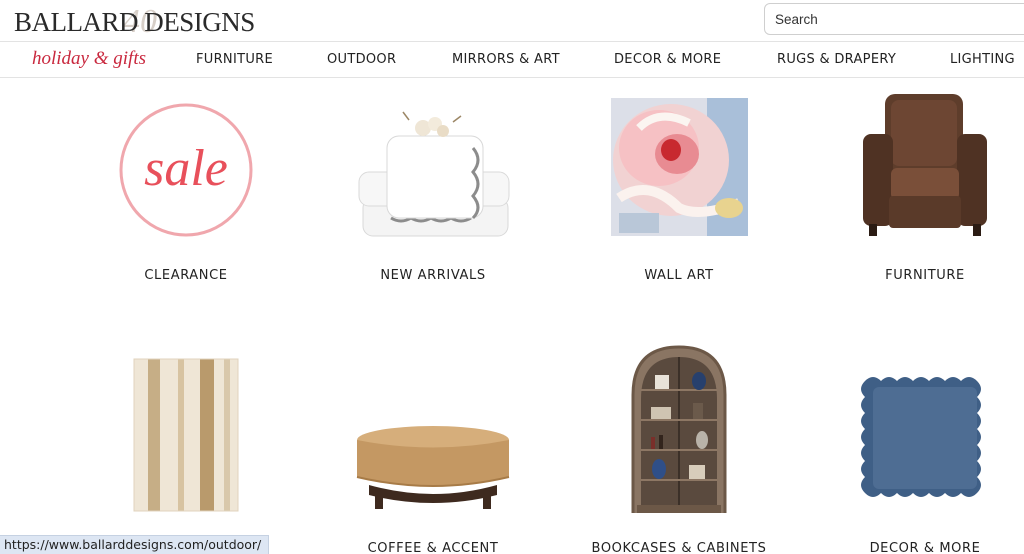  I want to click on category-label: BOOKCASES & CABINETS, so click(679, 547).